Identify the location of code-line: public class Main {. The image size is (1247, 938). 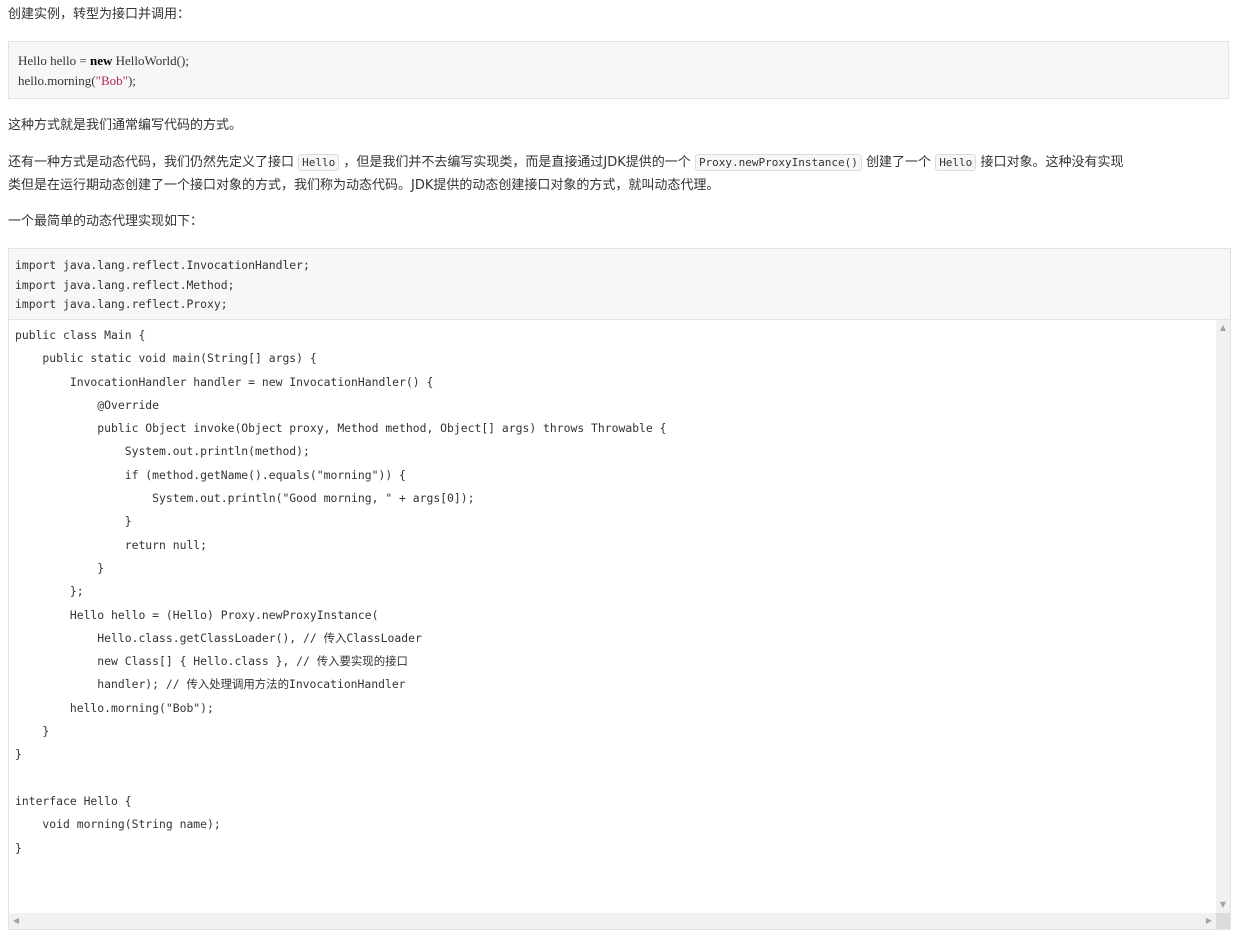
(80, 335).